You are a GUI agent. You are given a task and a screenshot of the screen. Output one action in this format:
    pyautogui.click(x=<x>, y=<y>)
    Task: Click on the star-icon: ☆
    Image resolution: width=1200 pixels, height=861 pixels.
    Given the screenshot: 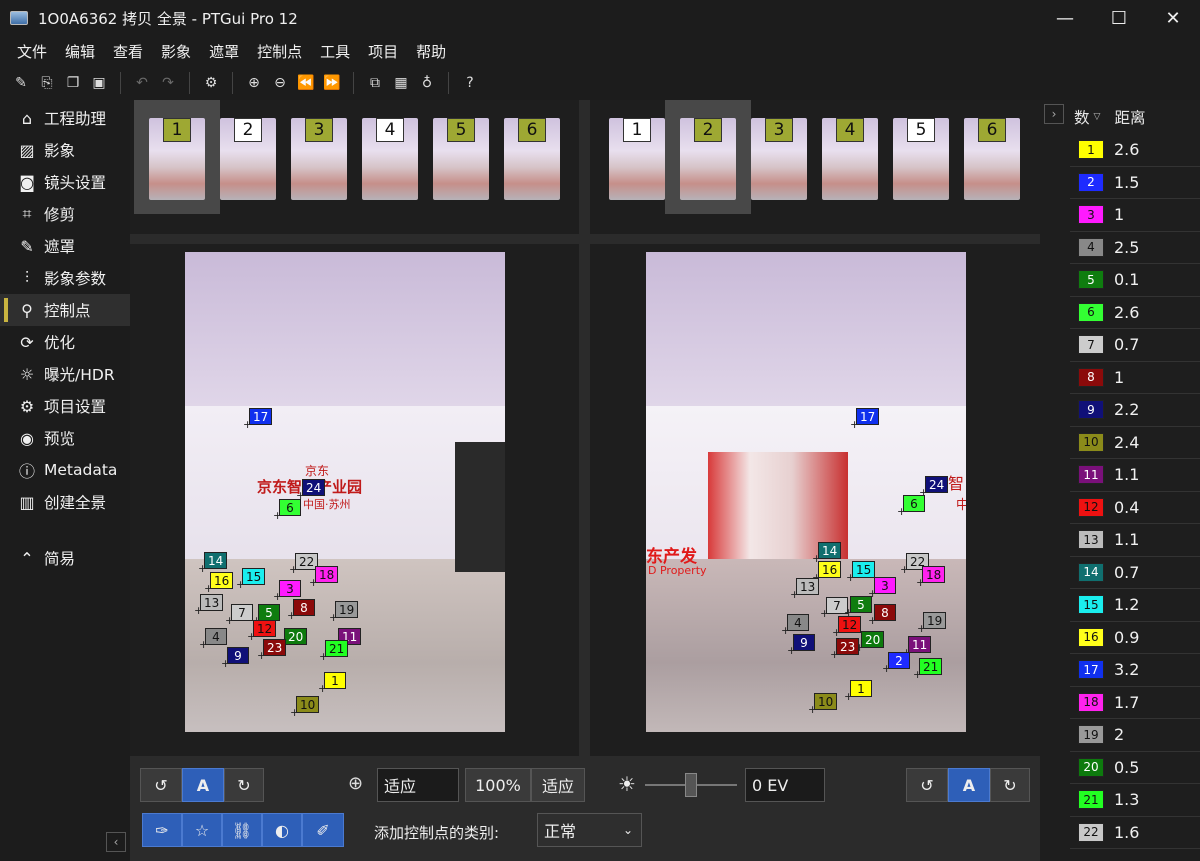 What is the action you would take?
    pyautogui.click(x=202, y=830)
    